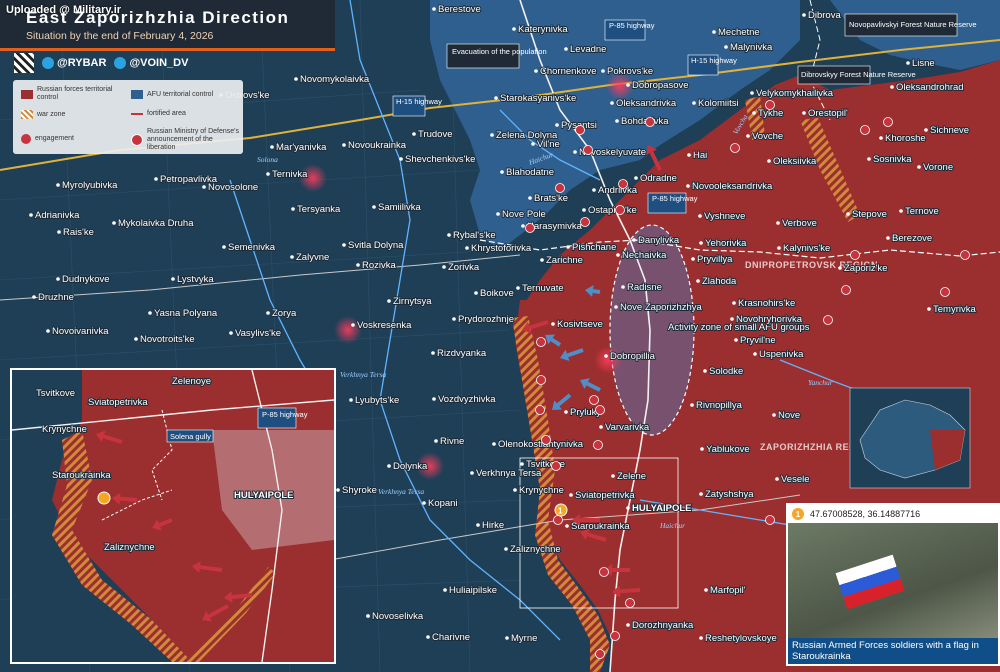  What do you see at coordinates (535, 549) in the screenshot?
I see `town-label: Zaliznychne` at bounding box center [535, 549].